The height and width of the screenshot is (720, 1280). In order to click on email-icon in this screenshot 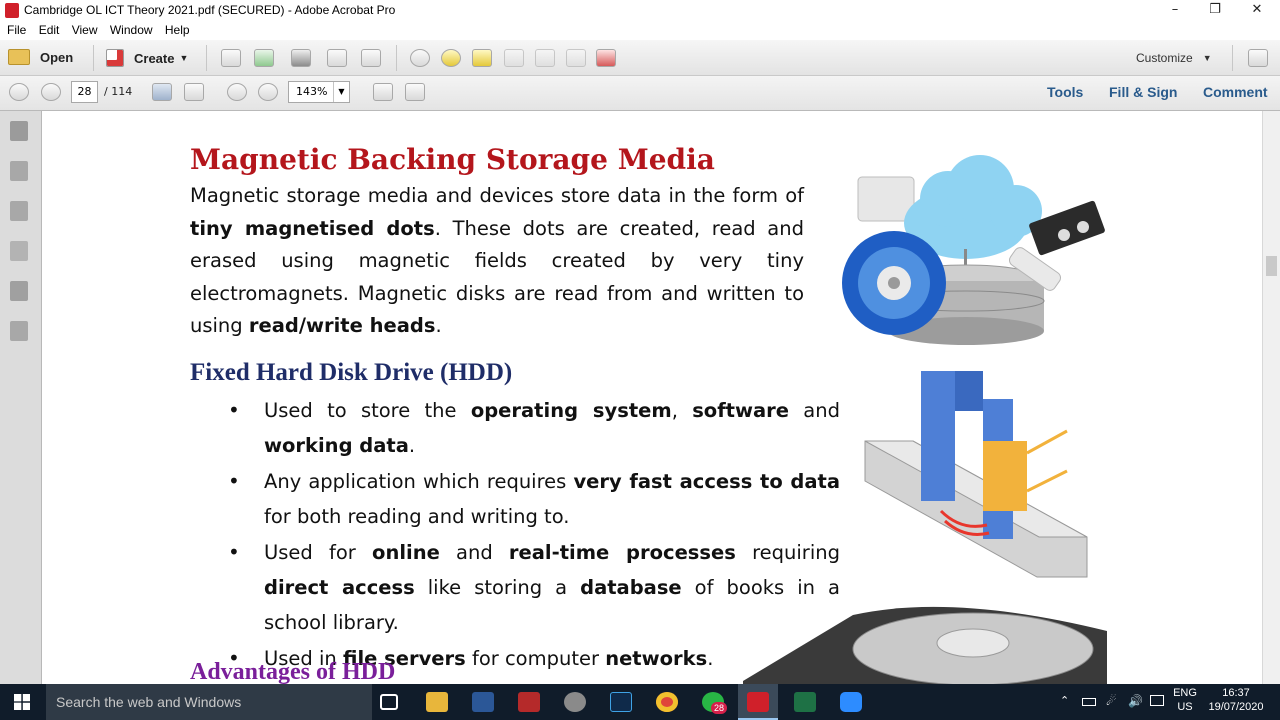, I will do `click(371, 58)`.